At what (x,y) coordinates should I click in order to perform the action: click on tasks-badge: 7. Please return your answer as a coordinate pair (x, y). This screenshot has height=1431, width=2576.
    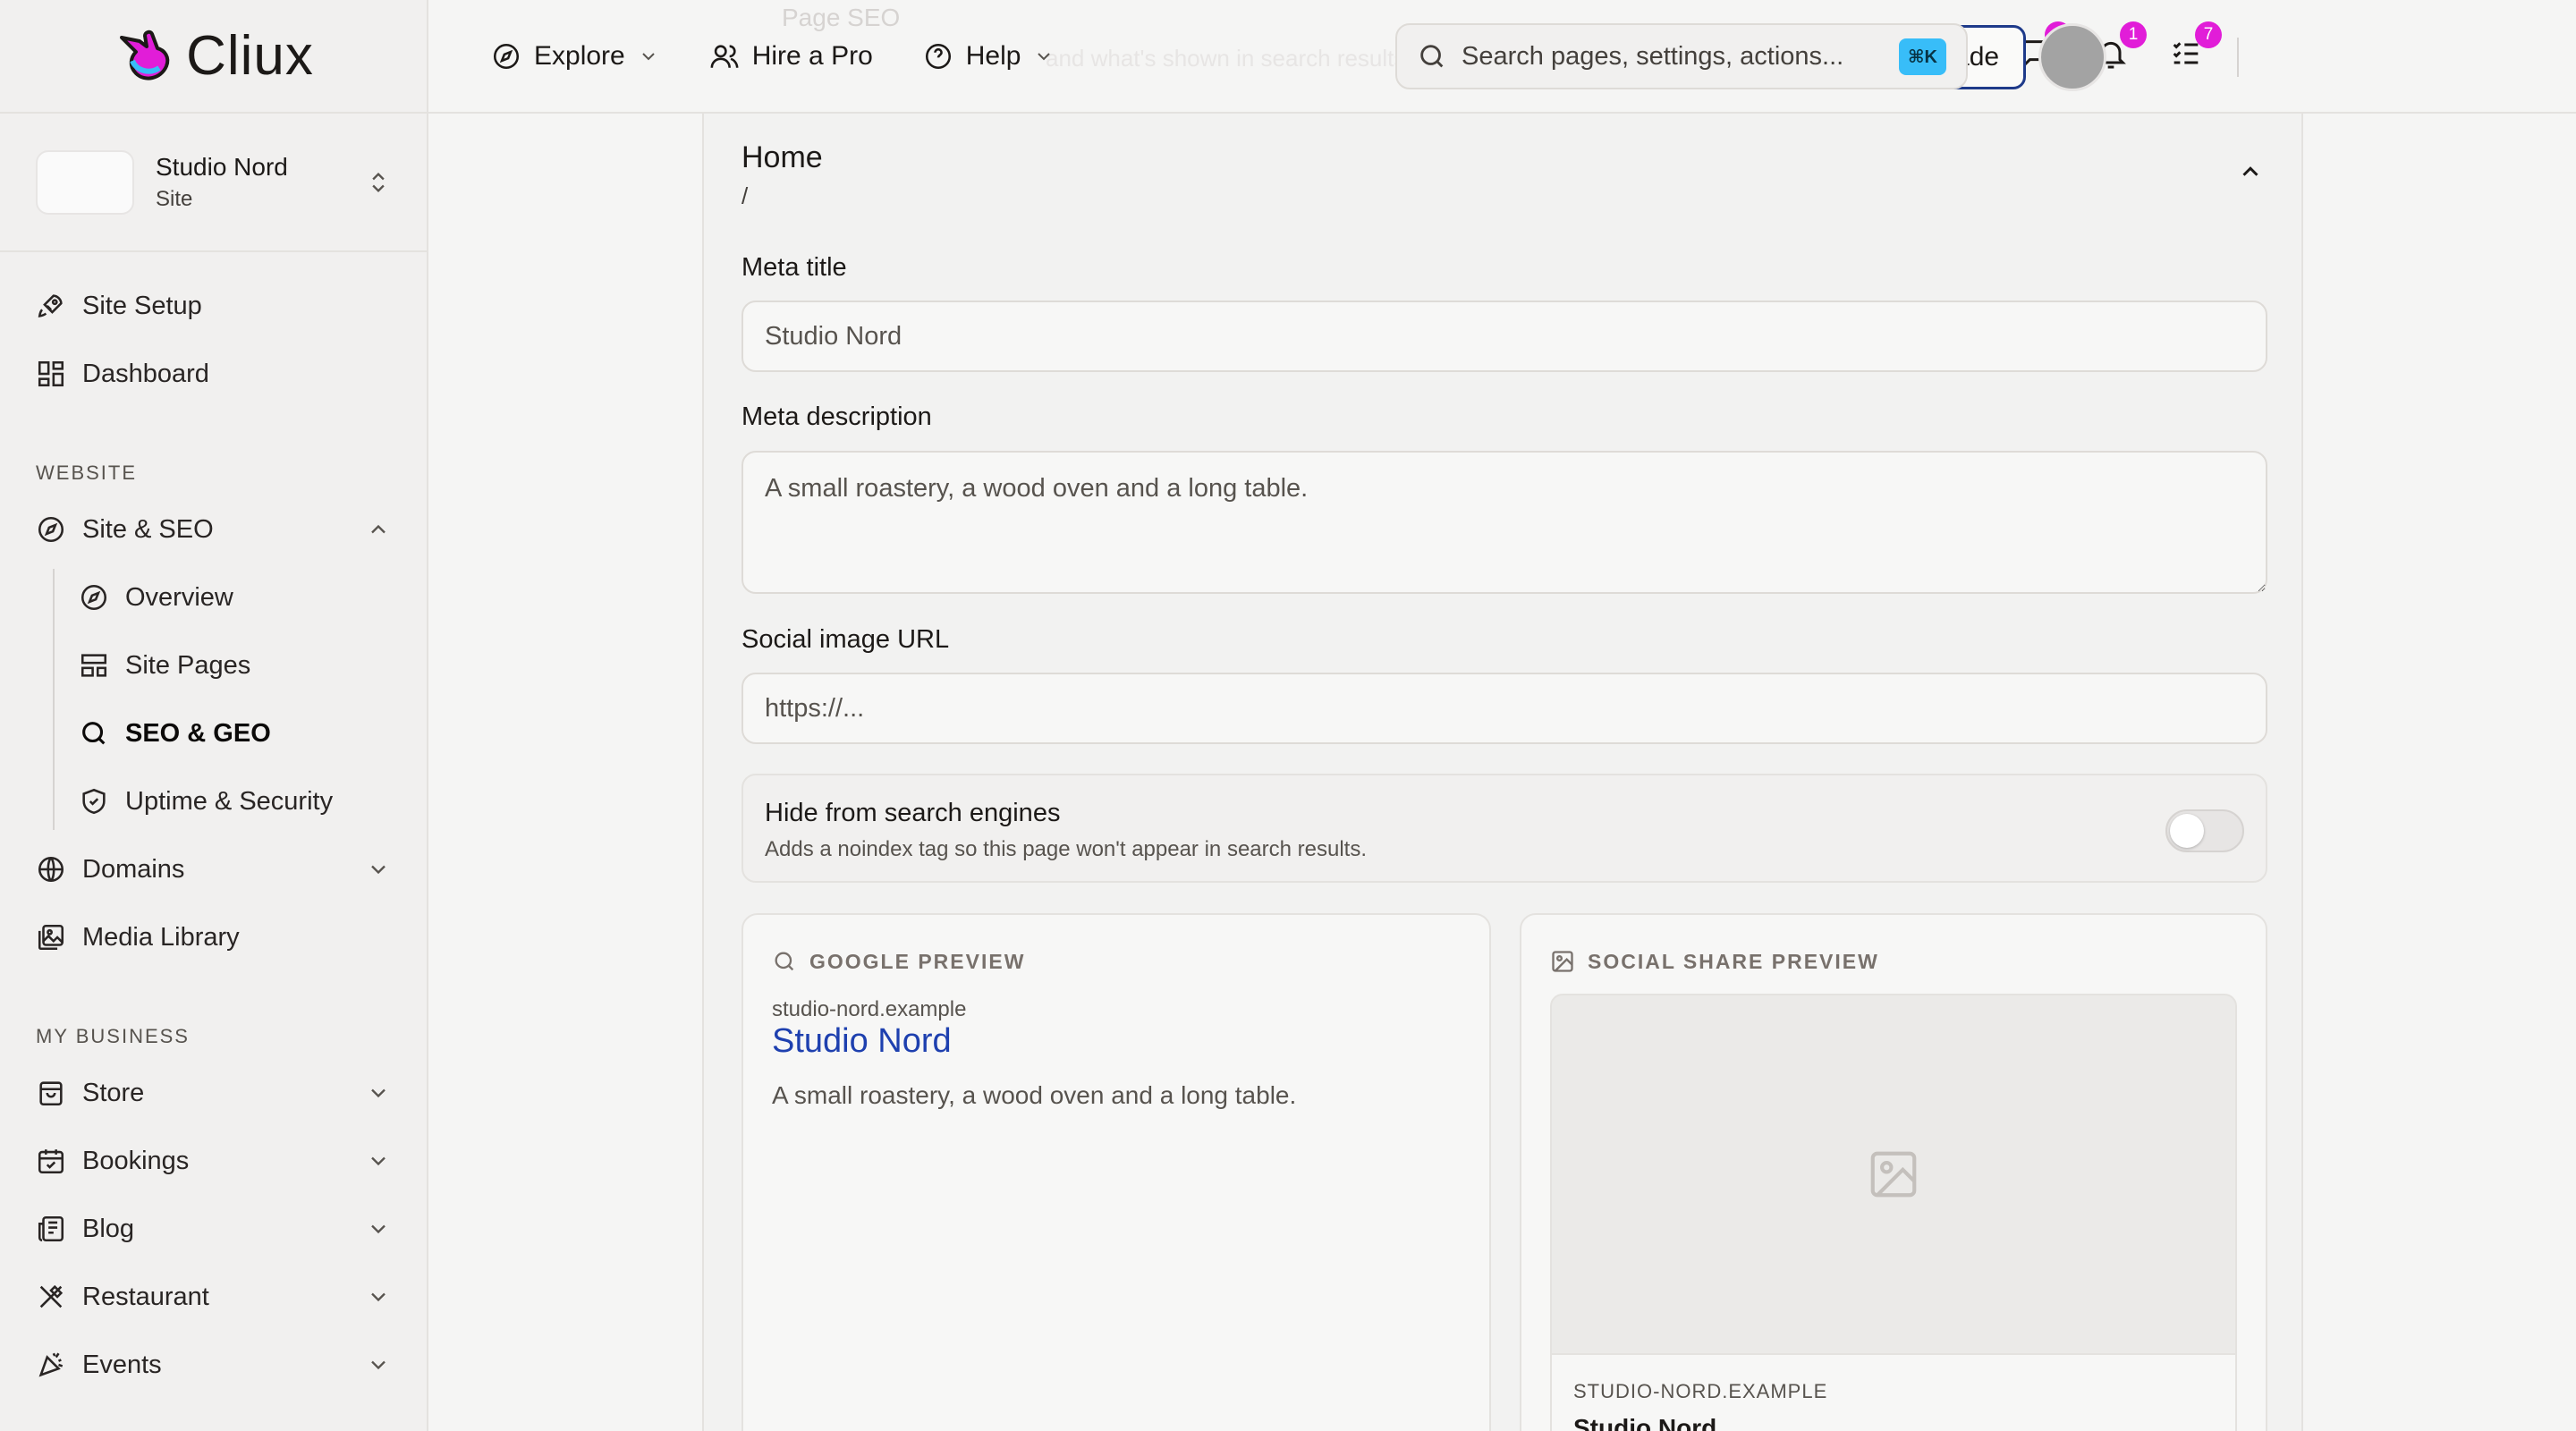
    Looking at the image, I should click on (2208, 34).